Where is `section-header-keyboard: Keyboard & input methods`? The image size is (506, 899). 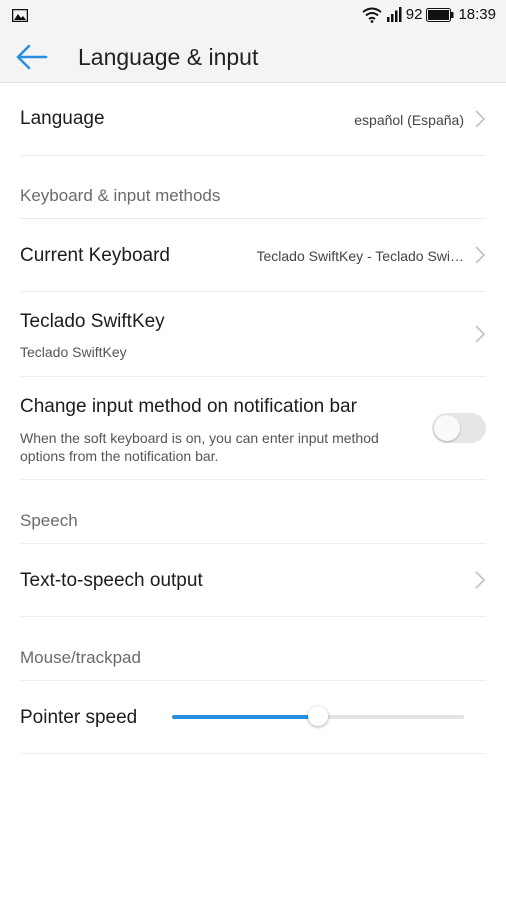 section-header-keyboard: Keyboard & input methods is located at coordinates (120, 195).